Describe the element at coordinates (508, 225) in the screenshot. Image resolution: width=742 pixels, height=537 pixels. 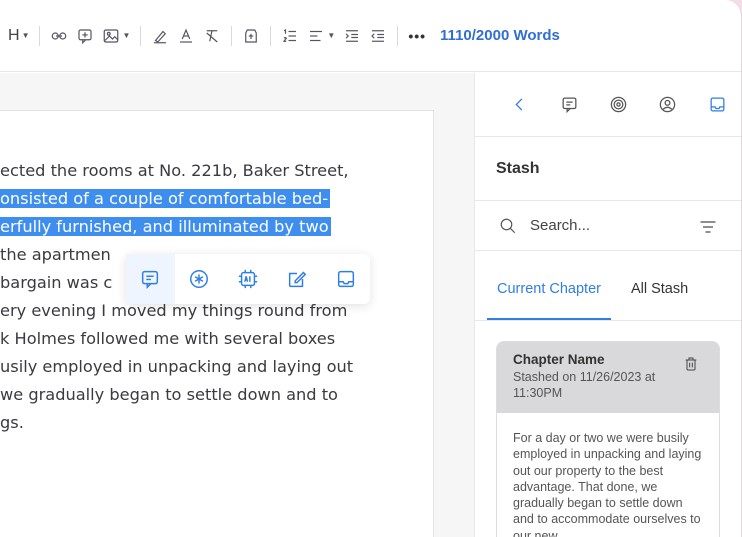
I see `search-icon` at that location.